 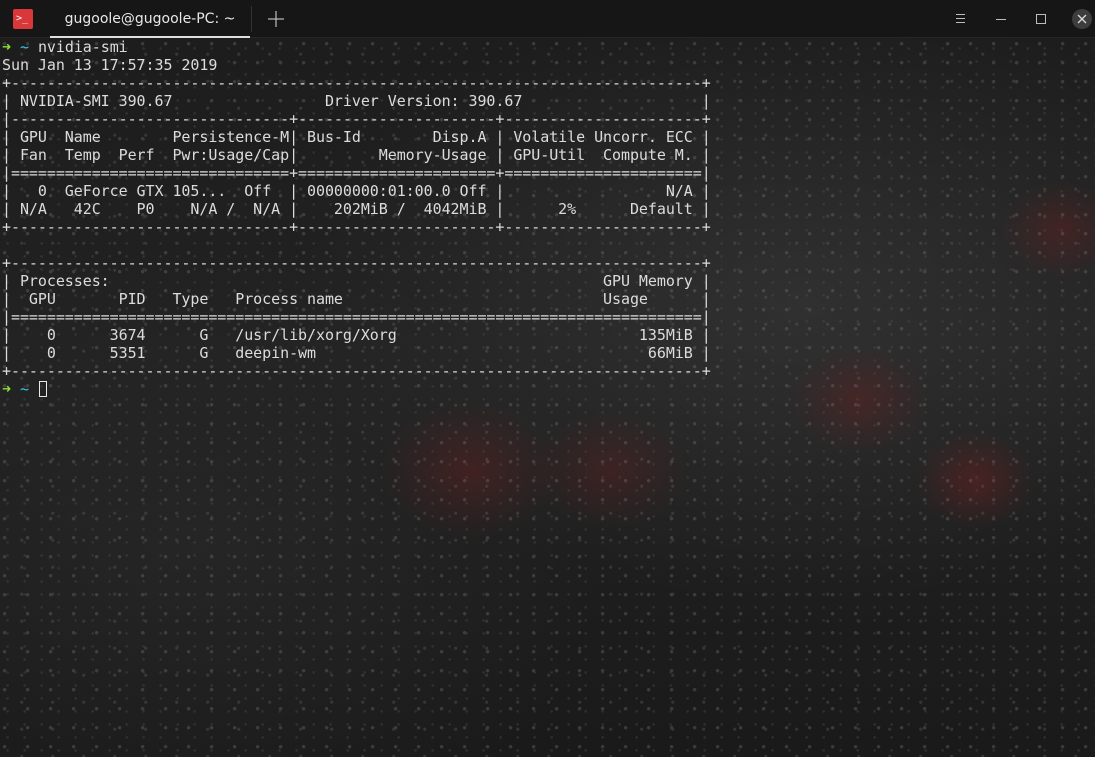 What do you see at coordinates (547, 19) in the screenshot?
I see `title-bar: >_ gugoole@gugoole-PC: ~` at bounding box center [547, 19].